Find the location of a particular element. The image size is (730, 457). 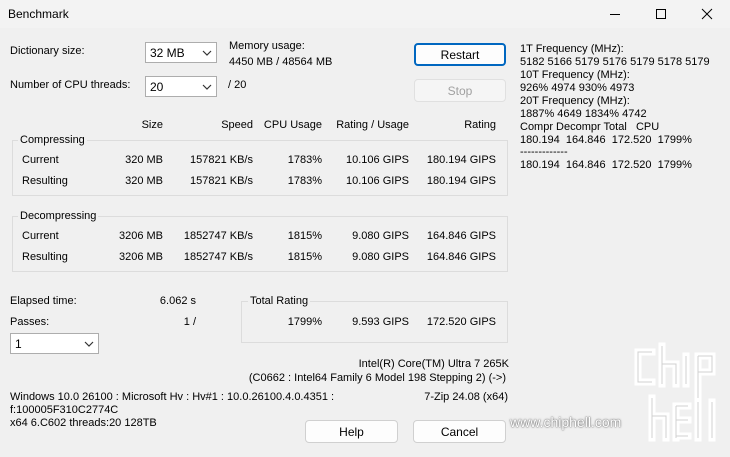

restart-button: Restart is located at coordinates (460, 54).